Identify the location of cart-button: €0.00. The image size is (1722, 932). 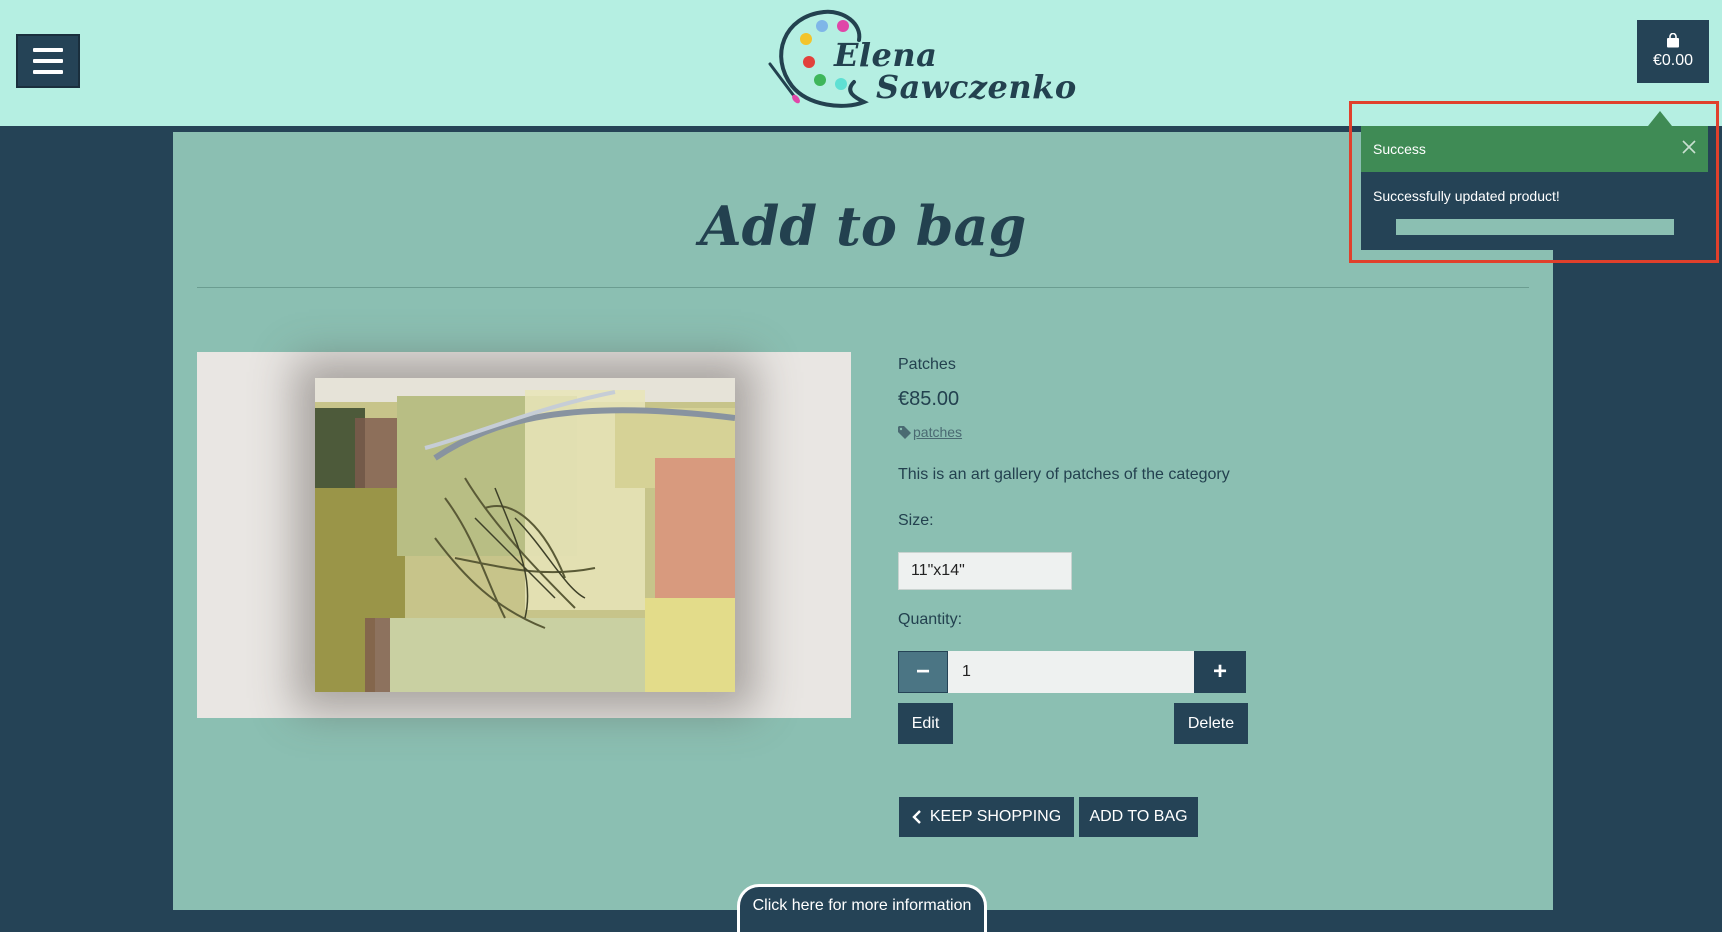
(1673, 51).